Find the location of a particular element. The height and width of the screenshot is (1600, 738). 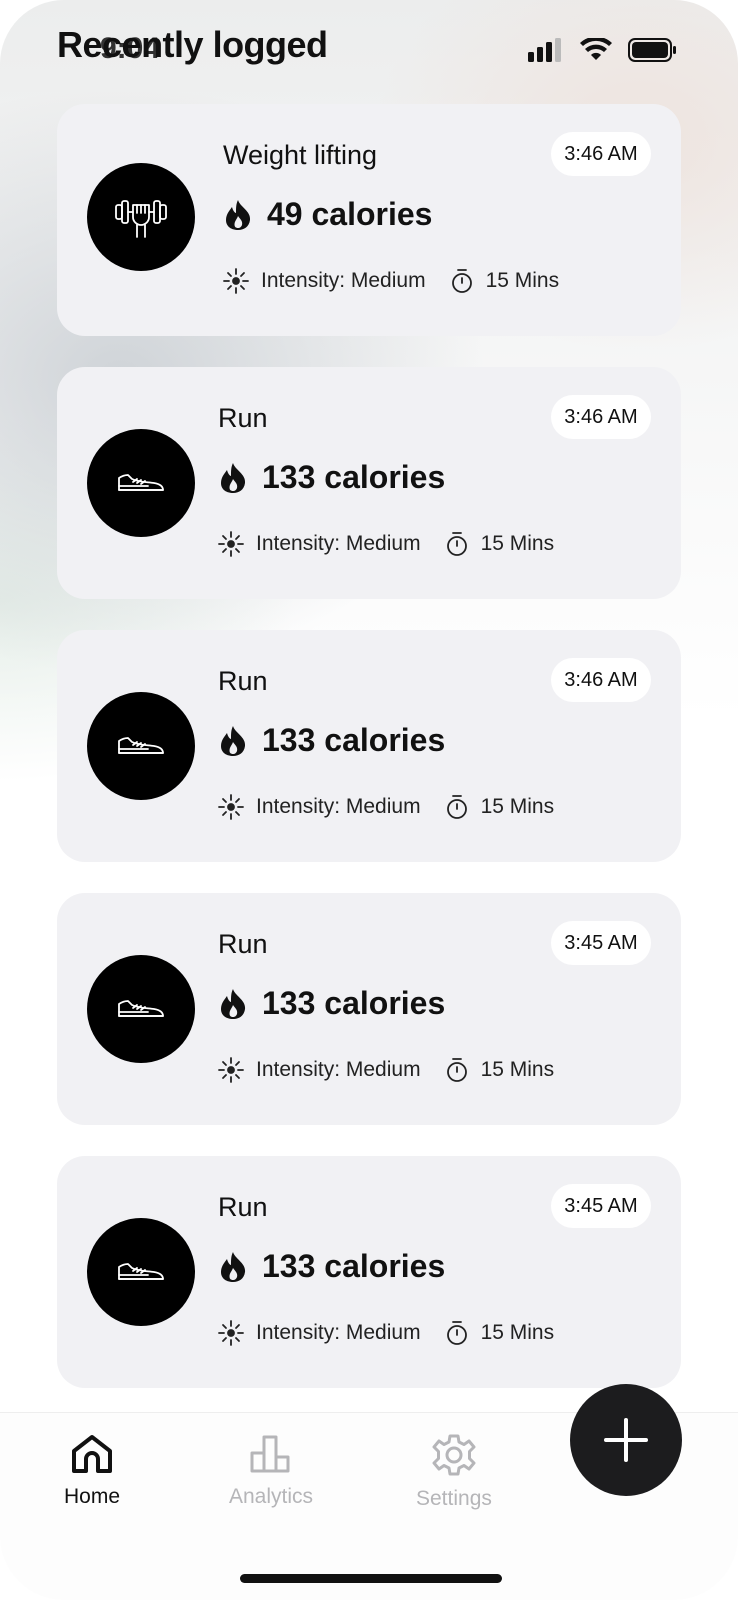

status-icons is located at coordinates (603, 50).